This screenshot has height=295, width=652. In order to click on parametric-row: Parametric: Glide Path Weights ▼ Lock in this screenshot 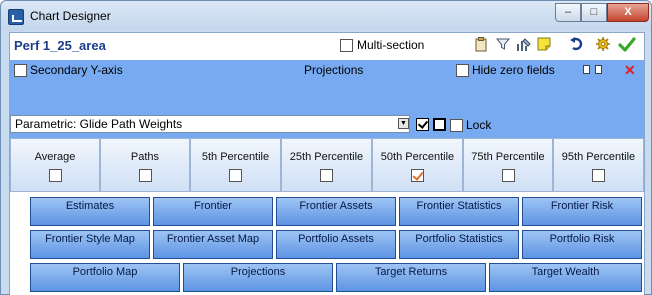, I will do `click(327, 125)`.